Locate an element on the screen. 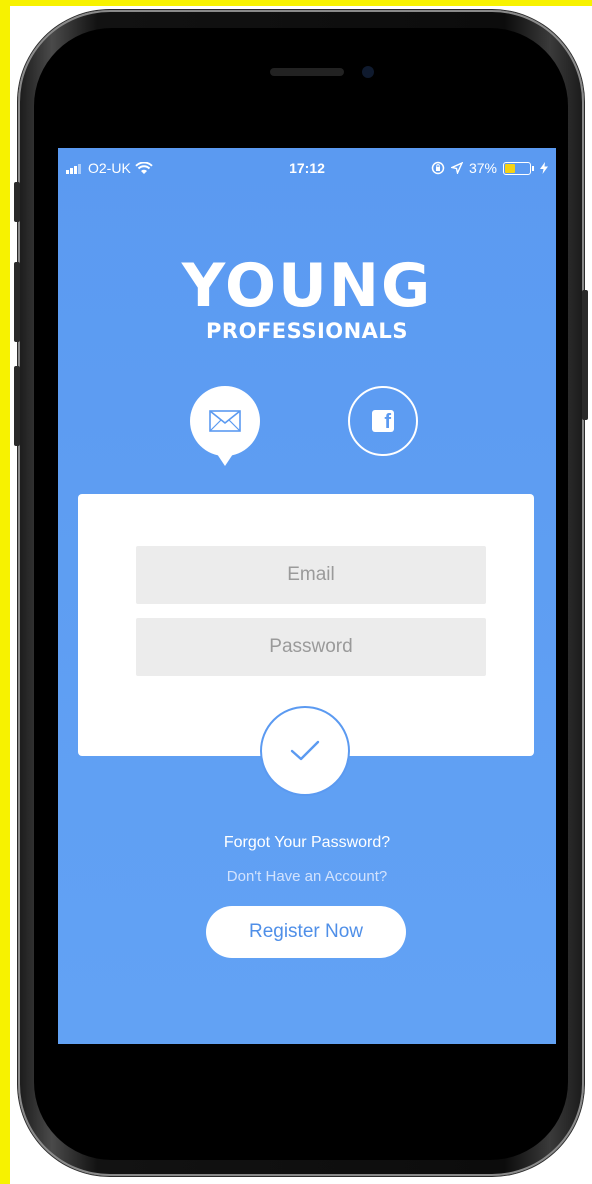  checkmark-icon is located at coordinates (305, 750).